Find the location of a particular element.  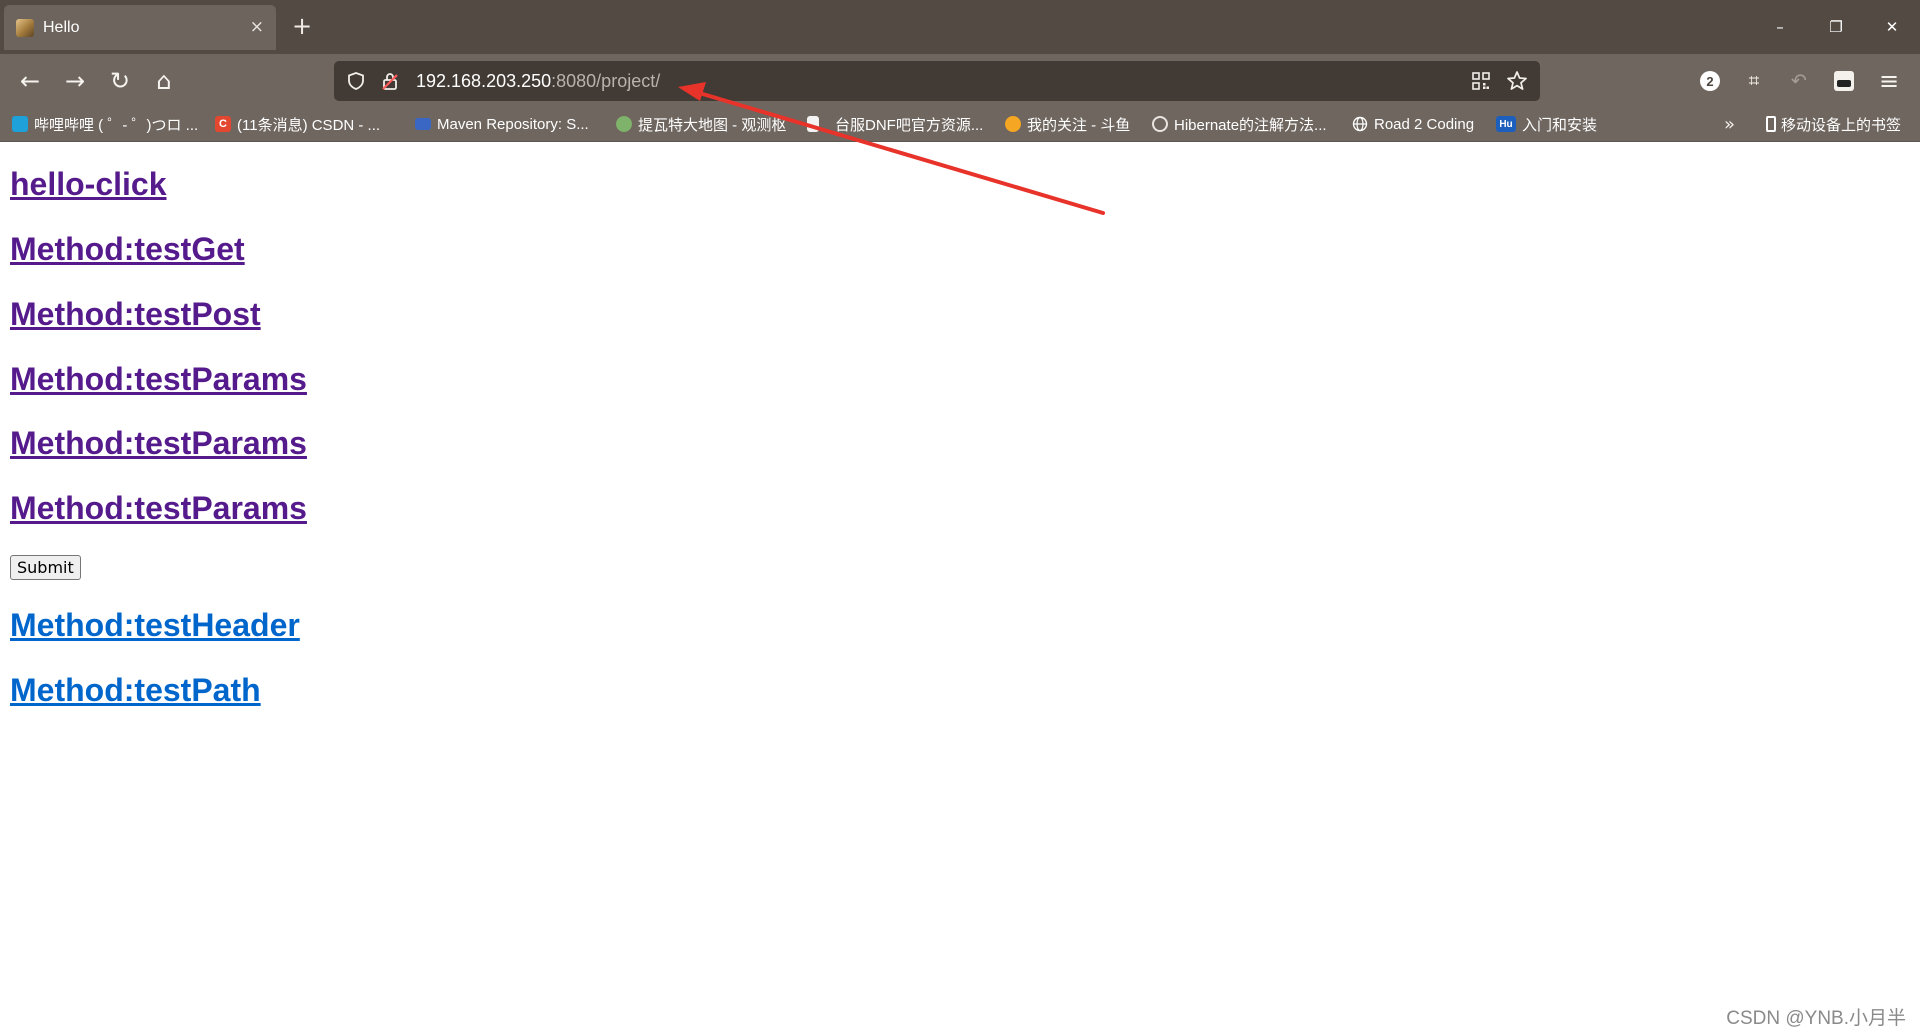

submit-button: Submit is located at coordinates (45, 567).